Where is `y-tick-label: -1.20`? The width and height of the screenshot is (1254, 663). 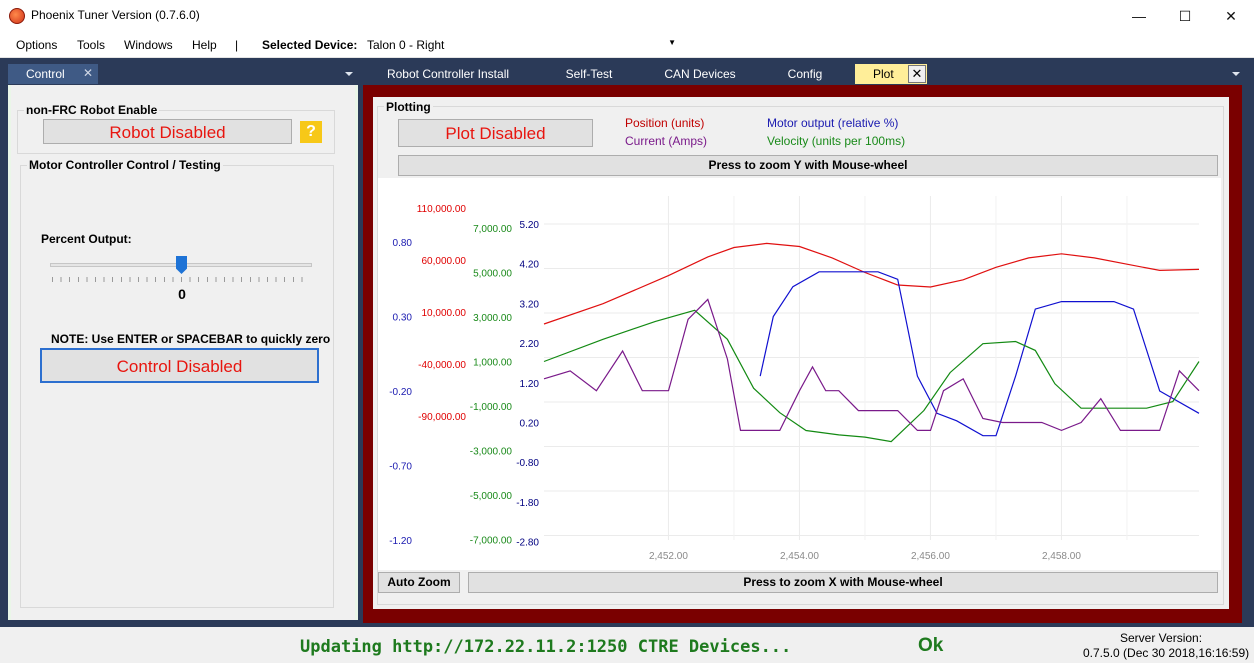 y-tick-label: -1.20 is located at coordinates (400, 541).